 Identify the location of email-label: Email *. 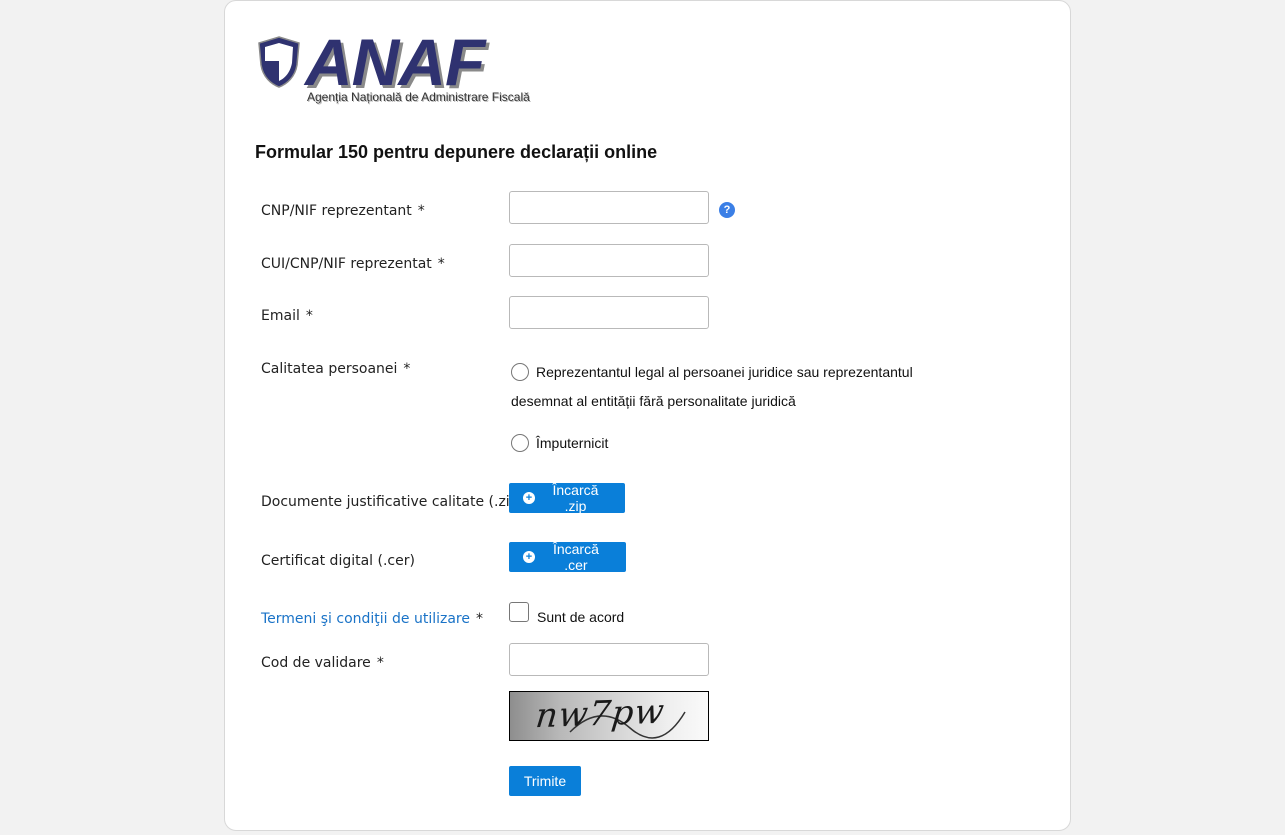
(287, 316).